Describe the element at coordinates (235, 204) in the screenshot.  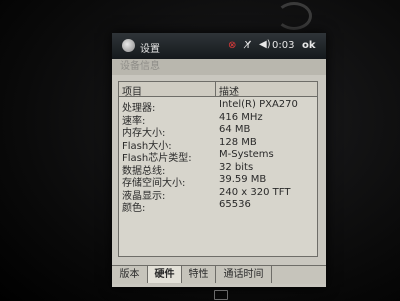
I see `row-value: 65536` at that location.